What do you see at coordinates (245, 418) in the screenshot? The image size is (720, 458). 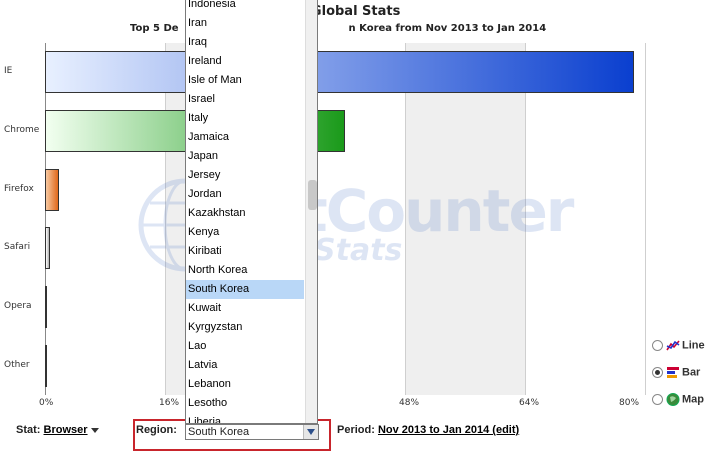 I see `region-option: Liberia` at bounding box center [245, 418].